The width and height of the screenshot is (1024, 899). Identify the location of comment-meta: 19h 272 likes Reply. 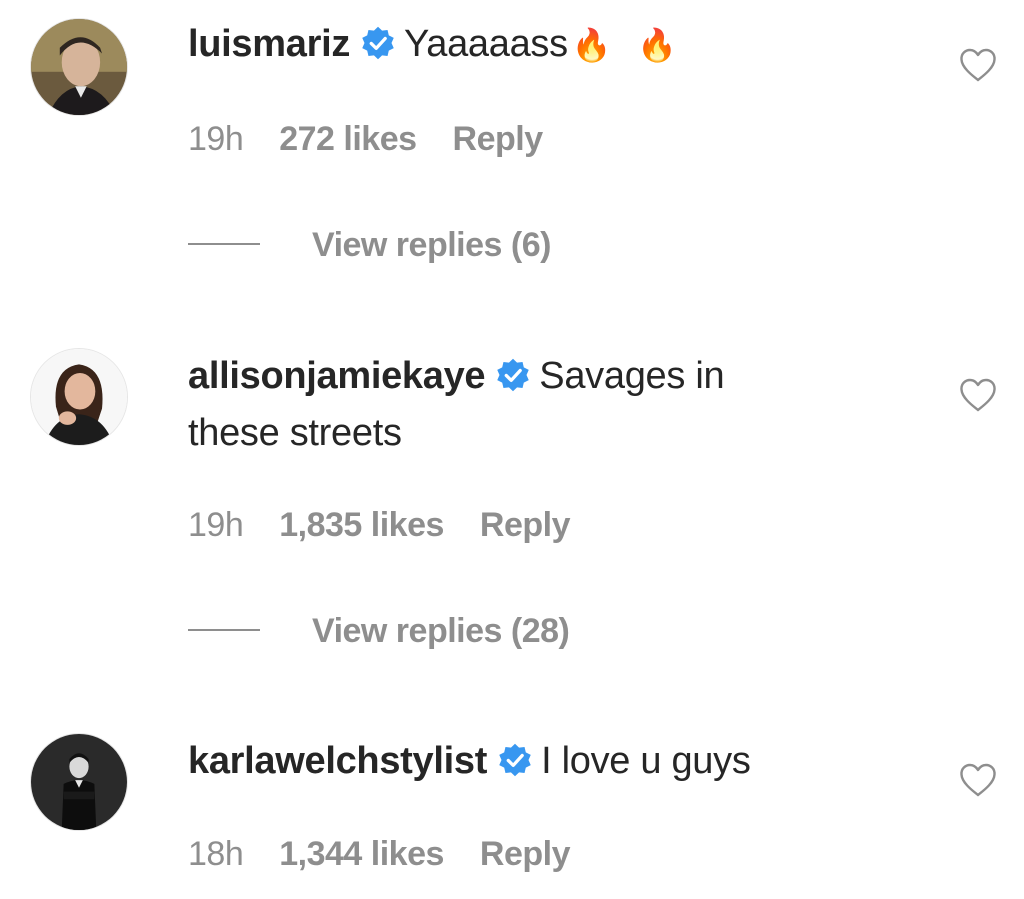
(365, 139).